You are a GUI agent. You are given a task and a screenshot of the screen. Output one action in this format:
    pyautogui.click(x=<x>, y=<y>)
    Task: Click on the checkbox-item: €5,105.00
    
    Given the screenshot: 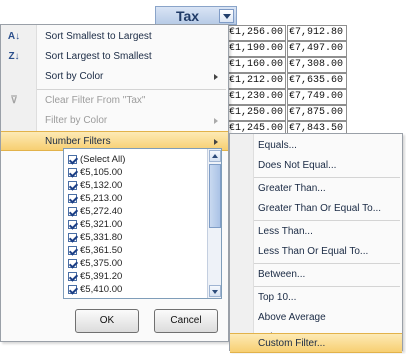 What is the action you would take?
    pyautogui.click(x=95, y=172)
    